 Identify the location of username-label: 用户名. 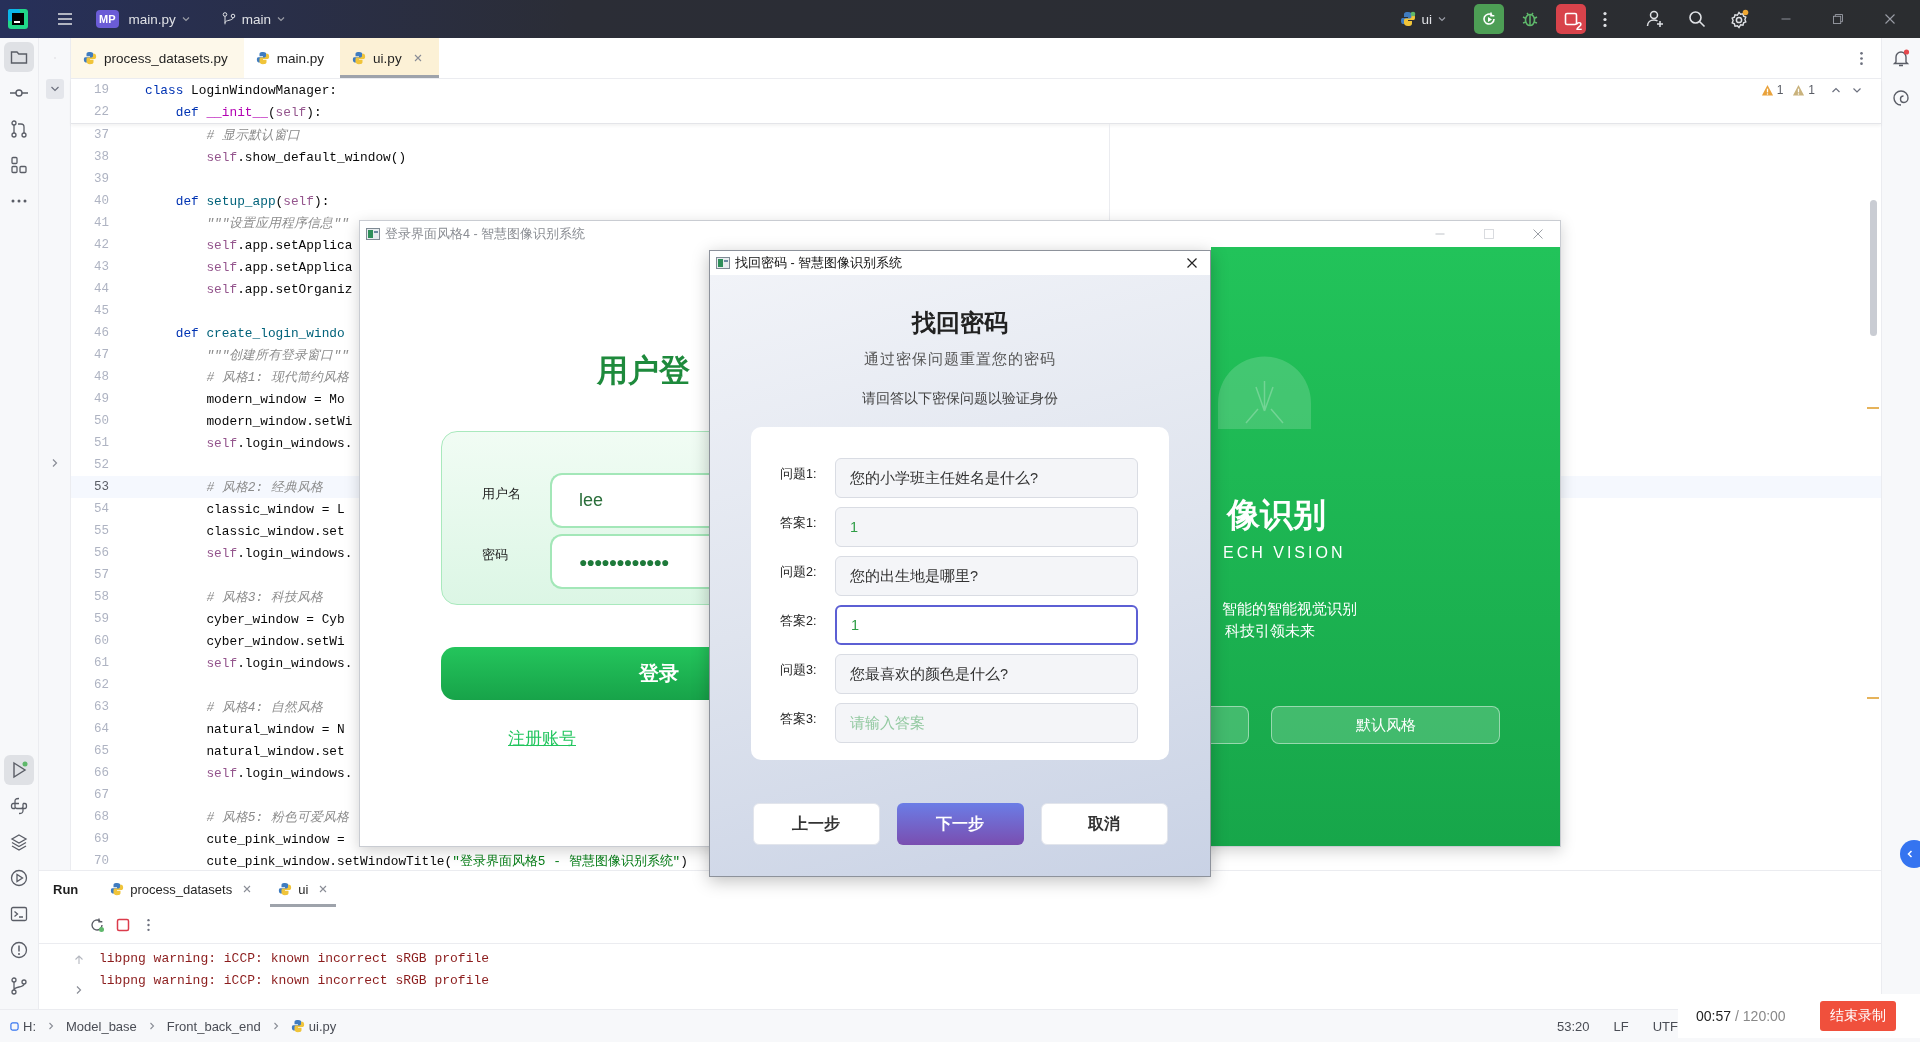
(502, 494).